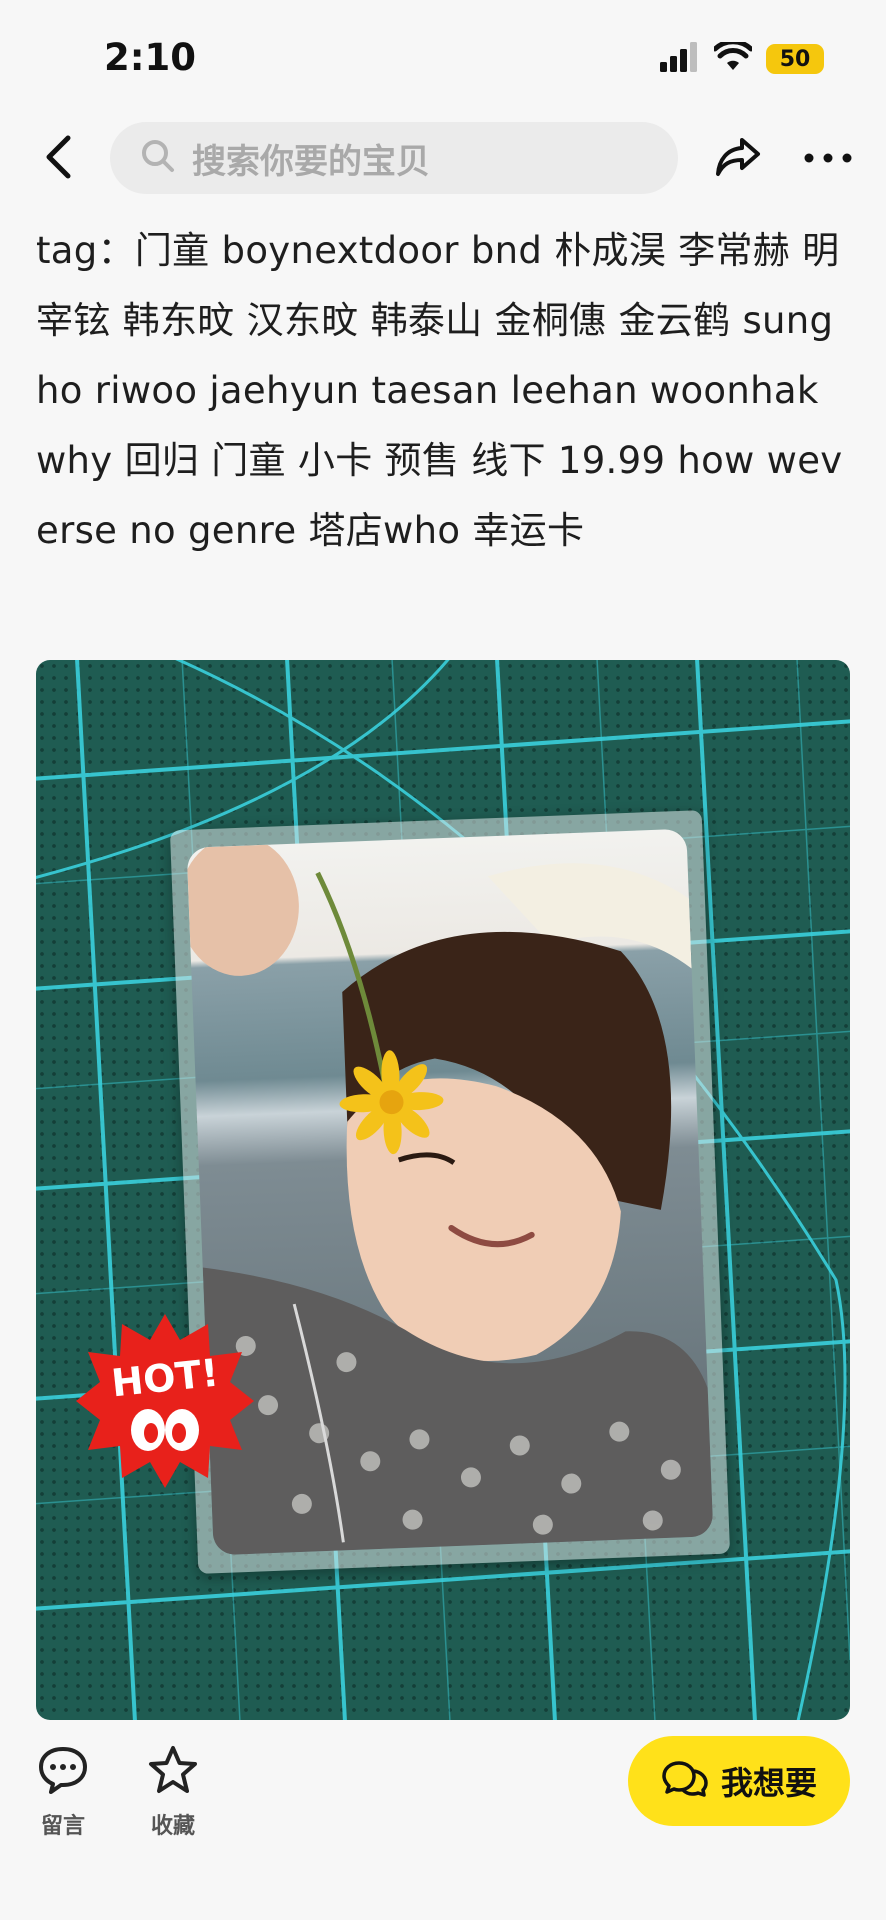 The image size is (886, 1920). I want to click on hot-badge: HOT!, so click(165, 1401).